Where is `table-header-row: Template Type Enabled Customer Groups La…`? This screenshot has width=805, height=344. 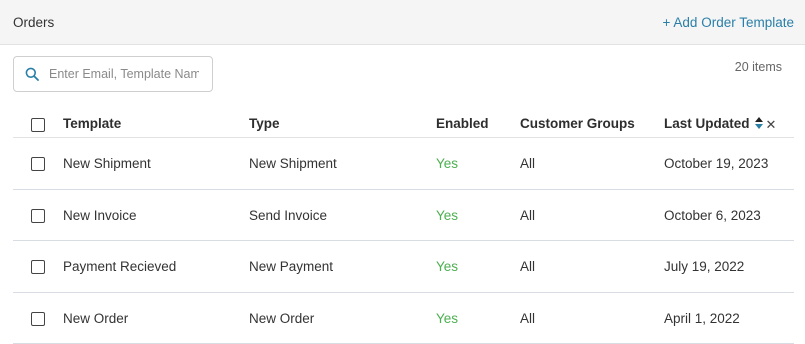 table-header-row: Template Type Enabled Customer Groups La… is located at coordinates (403, 124).